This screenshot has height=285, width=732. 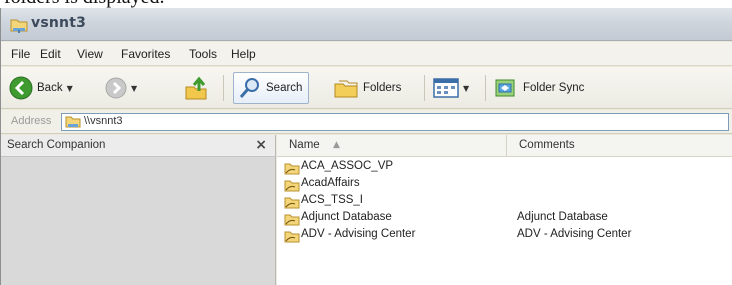 I want to click on sort-ascending-icon: ▲, so click(x=336, y=145).